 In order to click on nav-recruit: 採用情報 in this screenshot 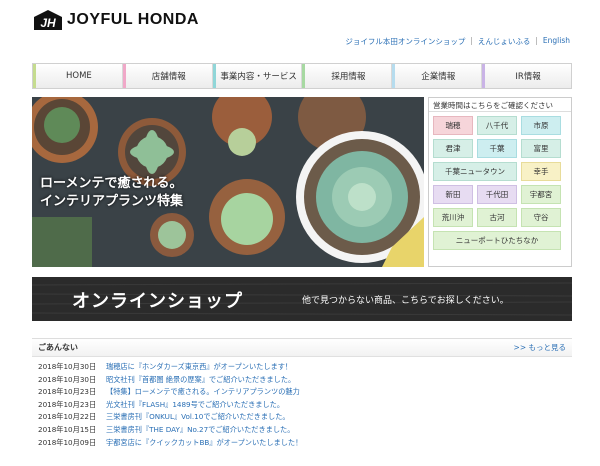, I will do `click(347, 76)`.